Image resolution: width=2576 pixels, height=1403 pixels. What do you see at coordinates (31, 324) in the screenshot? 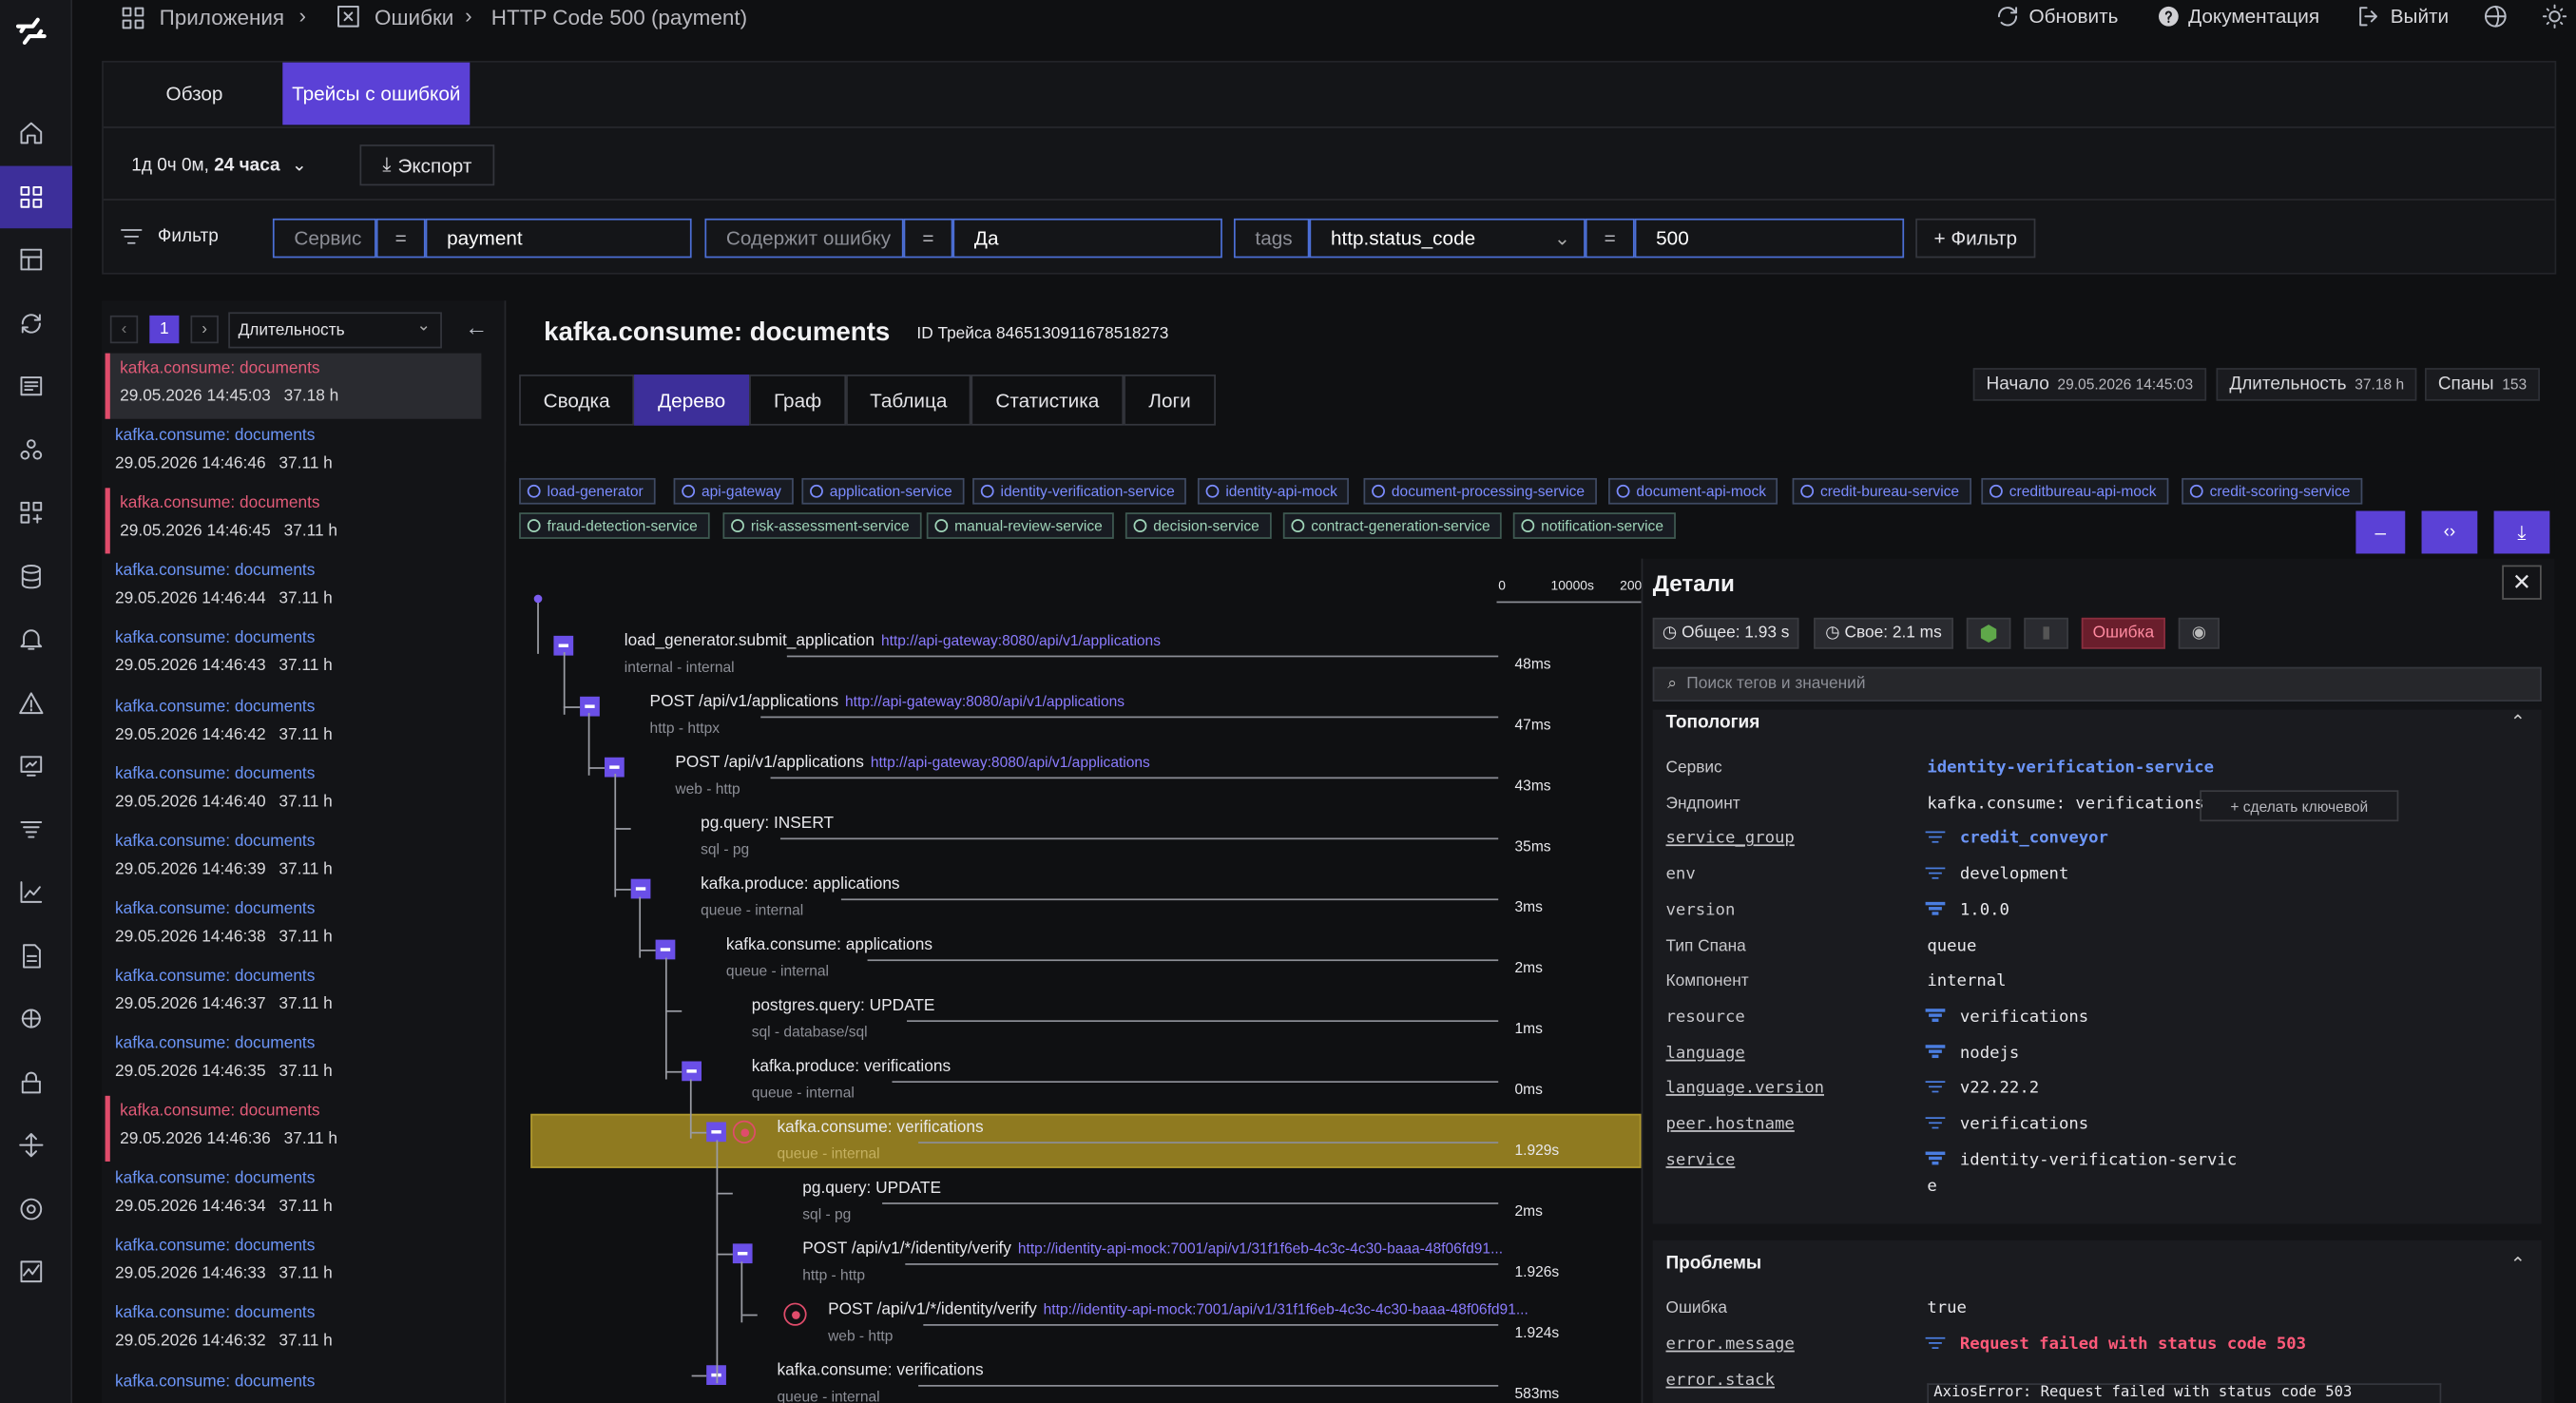
I see `refresh-cycle-icon` at bounding box center [31, 324].